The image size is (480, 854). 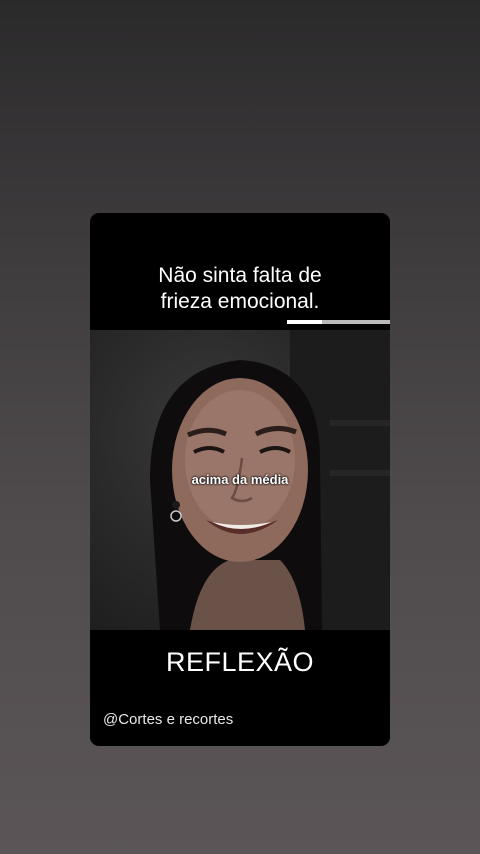 What do you see at coordinates (305, 322) in the screenshot?
I see `video-progress-fill` at bounding box center [305, 322].